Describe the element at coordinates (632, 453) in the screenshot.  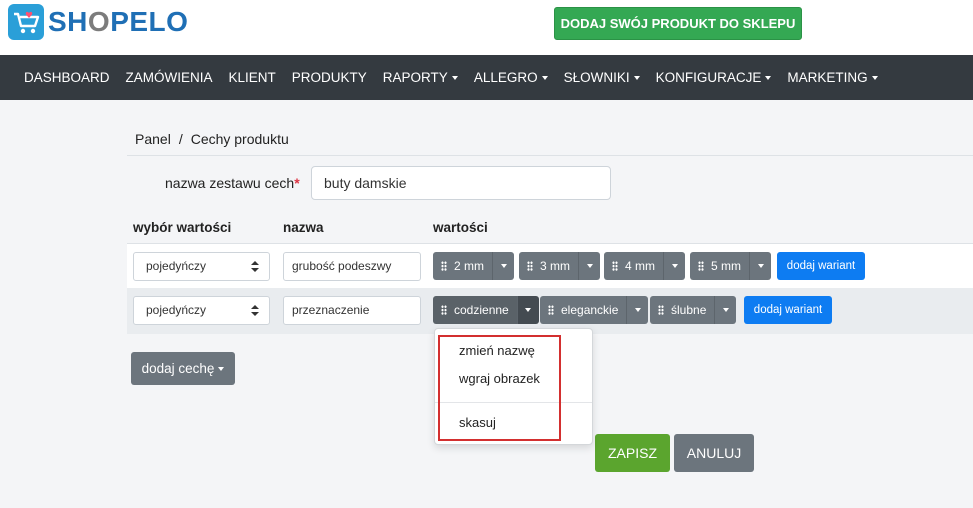
I see `save-button: ZAPISZ` at that location.